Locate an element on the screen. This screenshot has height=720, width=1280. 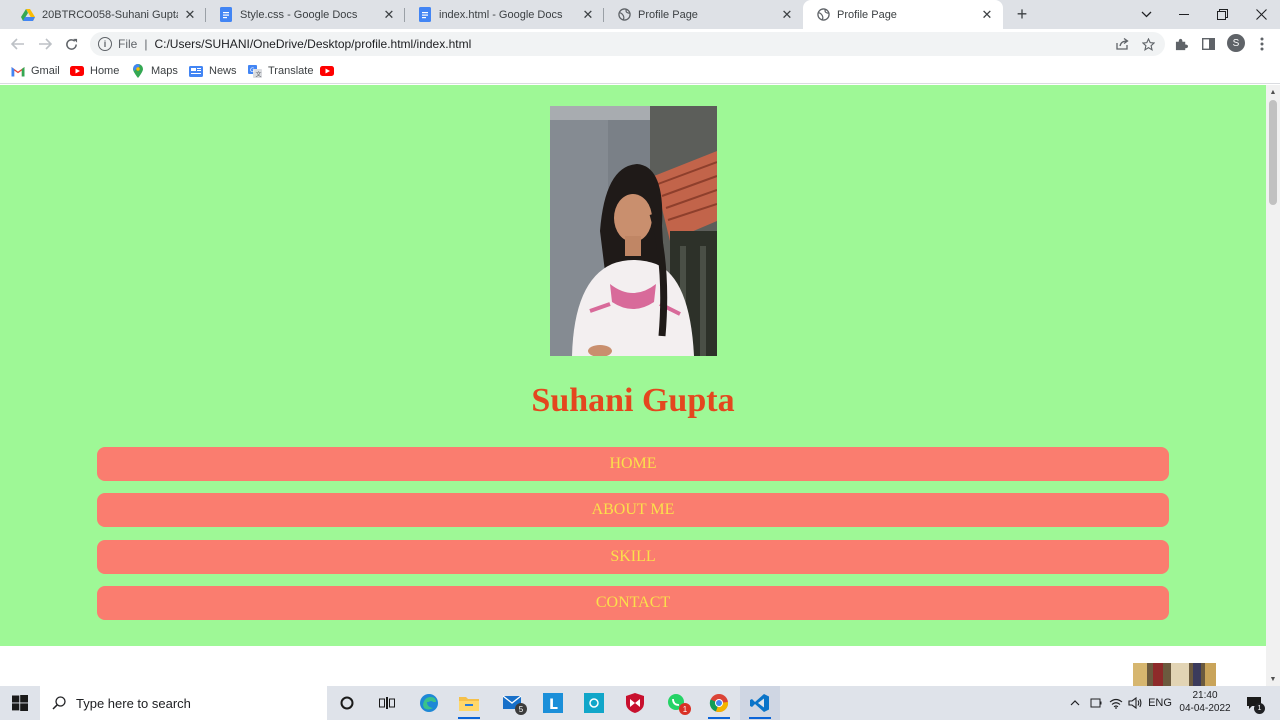
vscode-icon is located at coordinates (760, 703).